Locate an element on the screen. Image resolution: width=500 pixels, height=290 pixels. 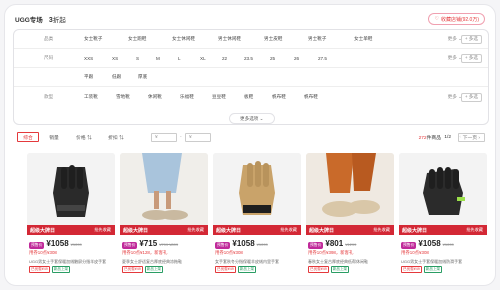
filter-option: 男士皮鞋 is located at coordinates (273, 39).